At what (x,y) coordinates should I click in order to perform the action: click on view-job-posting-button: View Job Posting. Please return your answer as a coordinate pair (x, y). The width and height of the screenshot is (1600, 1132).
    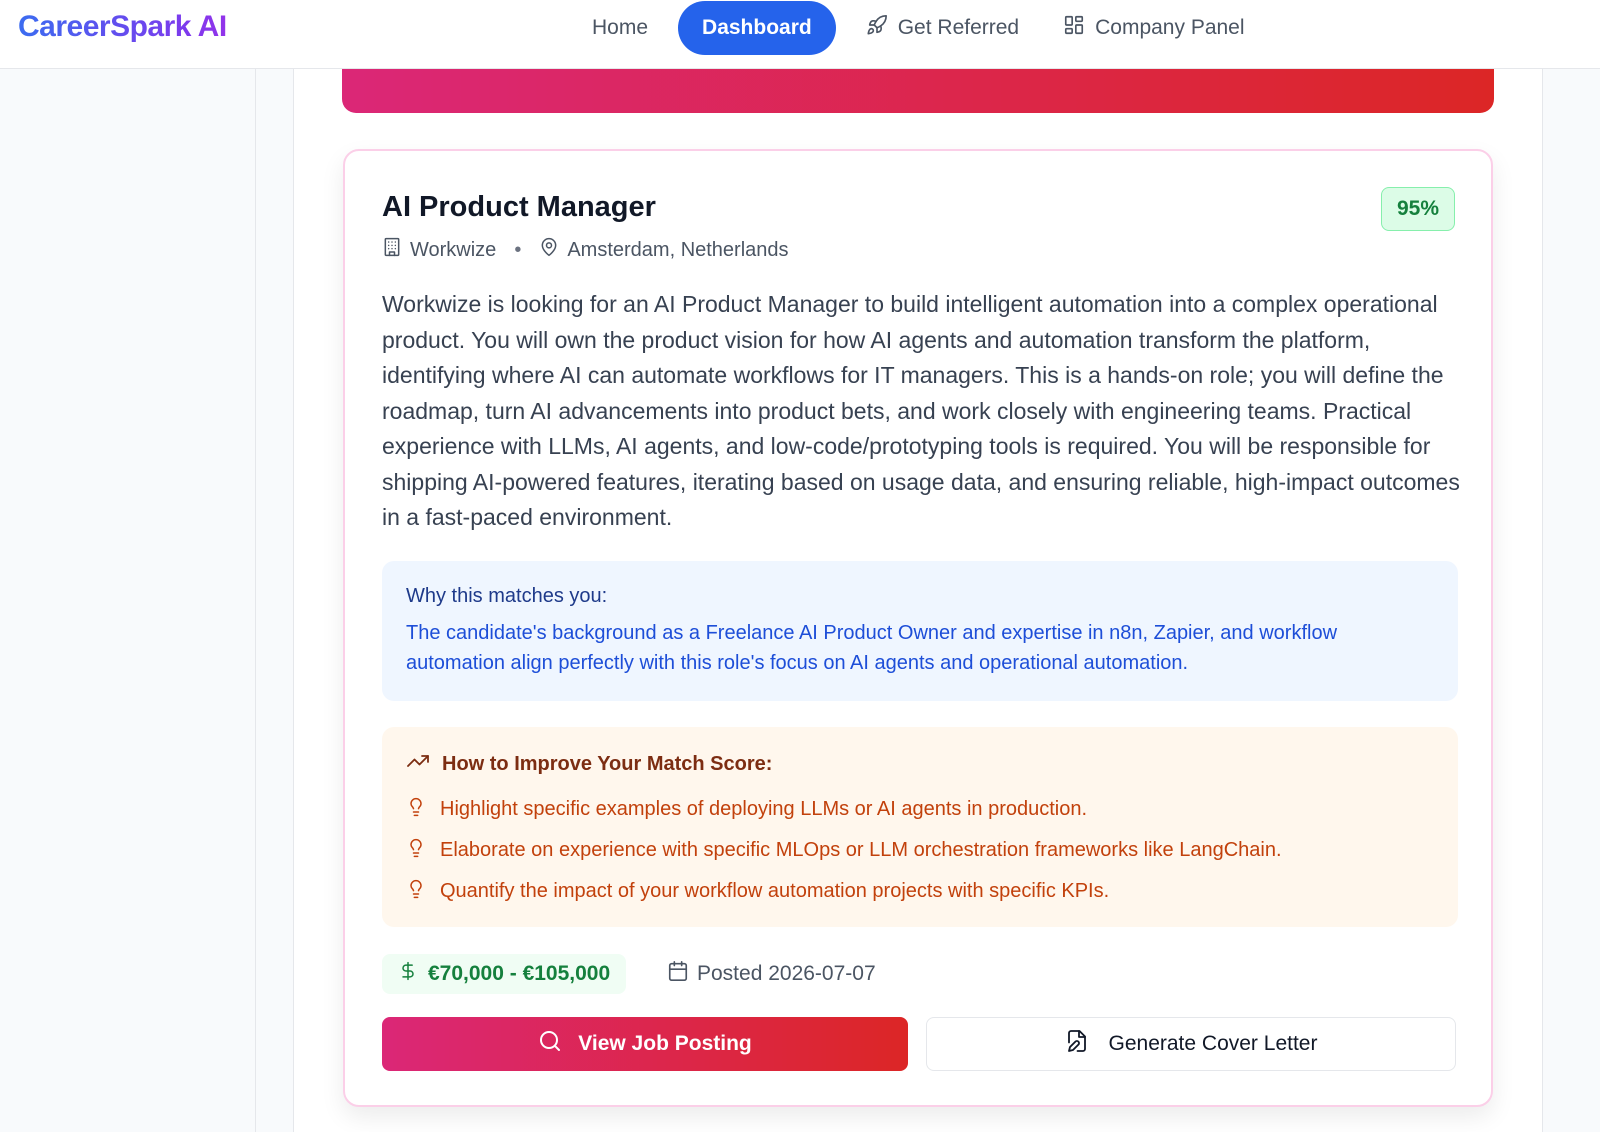
    Looking at the image, I should click on (645, 1044).